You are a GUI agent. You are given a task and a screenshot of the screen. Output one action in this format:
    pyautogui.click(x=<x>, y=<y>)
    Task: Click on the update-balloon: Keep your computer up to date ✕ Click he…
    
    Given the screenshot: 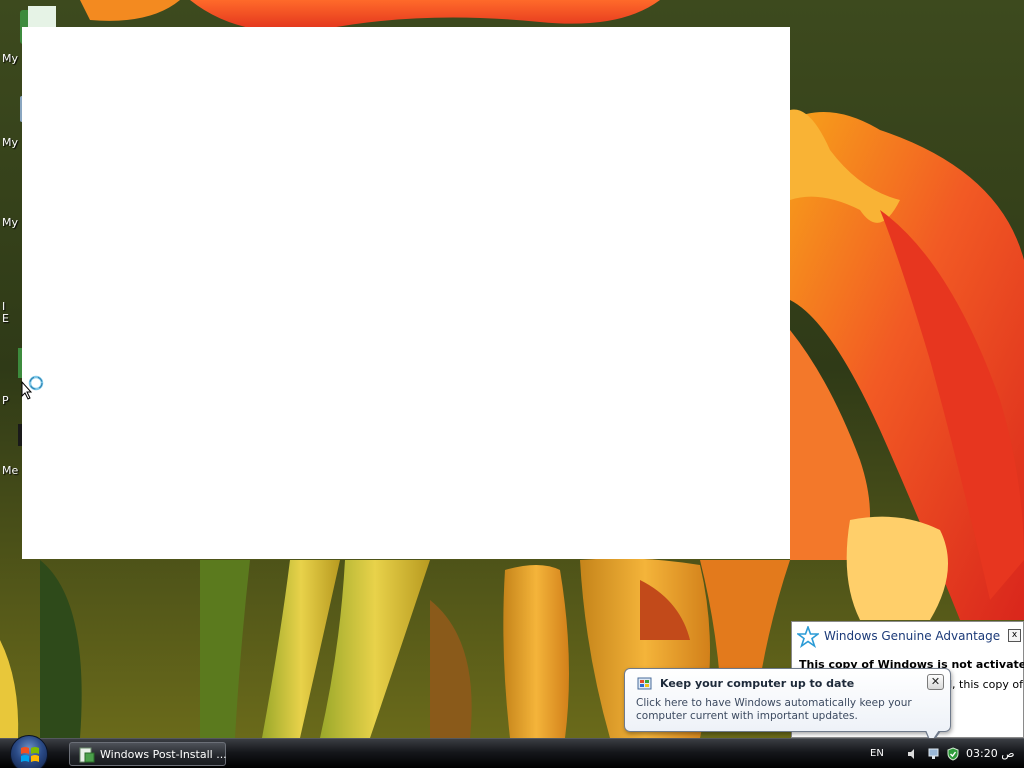 What is the action you would take?
    pyautogui.click(x=787, y=708)
    